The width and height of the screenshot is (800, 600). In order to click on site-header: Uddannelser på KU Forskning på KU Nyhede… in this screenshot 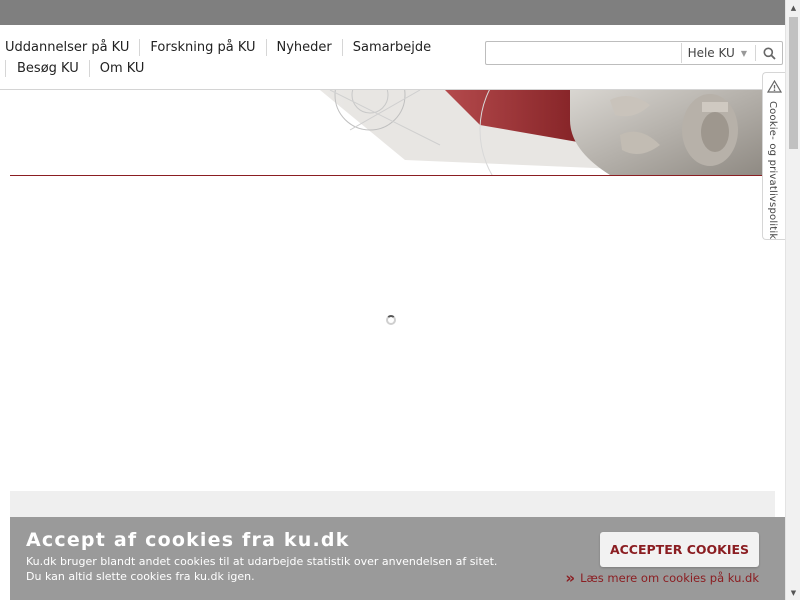, I will do `click(392, 57)`.